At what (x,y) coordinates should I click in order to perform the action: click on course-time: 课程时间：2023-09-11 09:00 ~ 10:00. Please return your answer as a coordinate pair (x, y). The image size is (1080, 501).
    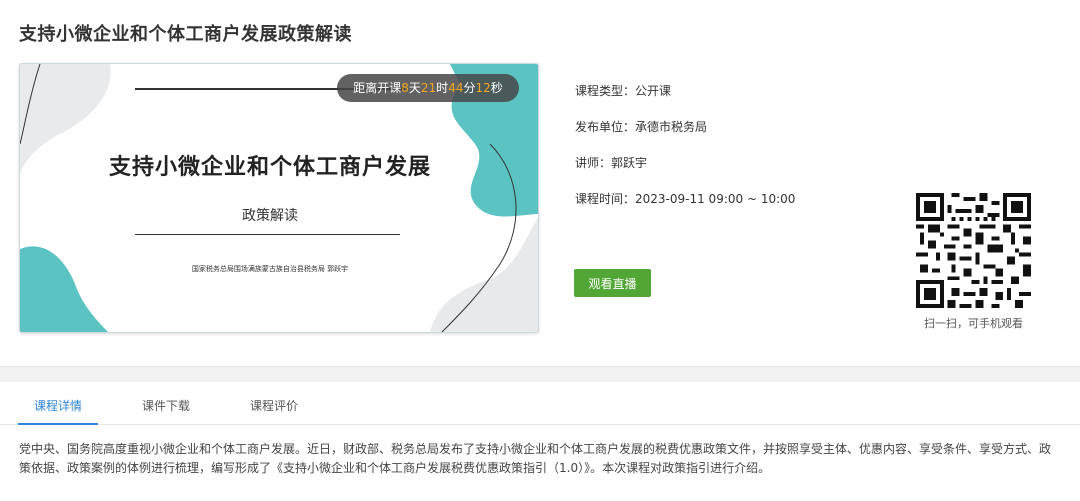
    Looking at the image, I should click on (685, 199).